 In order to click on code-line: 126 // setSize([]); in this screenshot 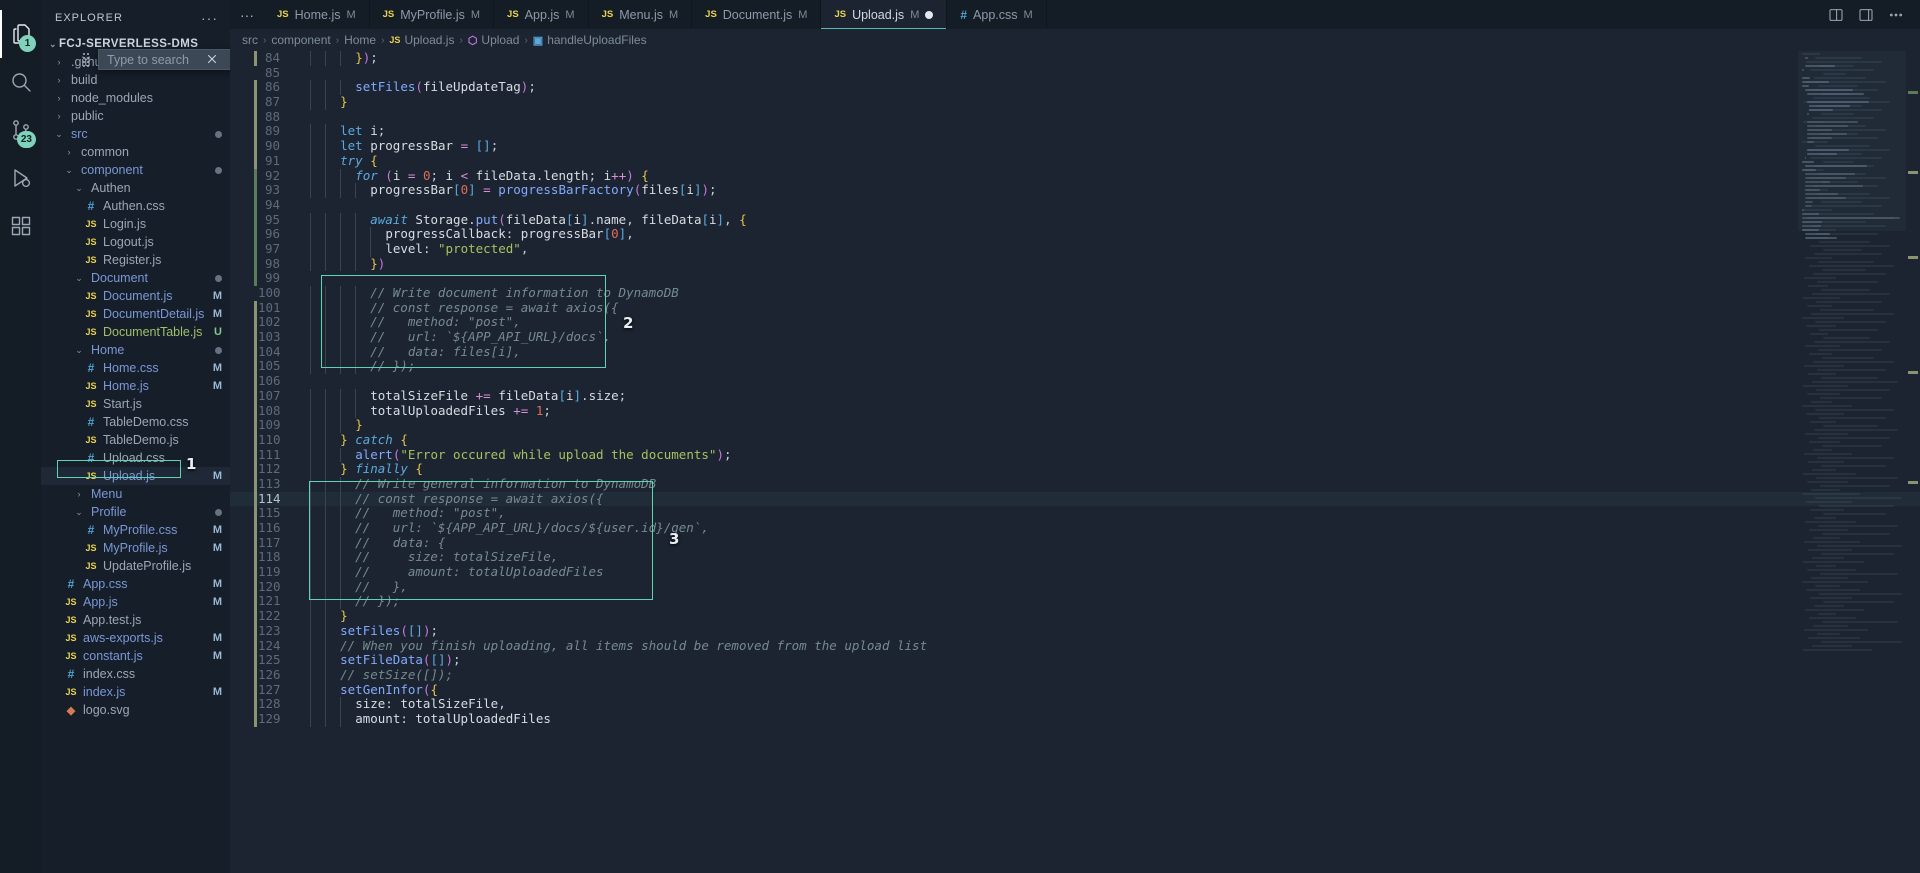, I will do `click(1075, 675)`.